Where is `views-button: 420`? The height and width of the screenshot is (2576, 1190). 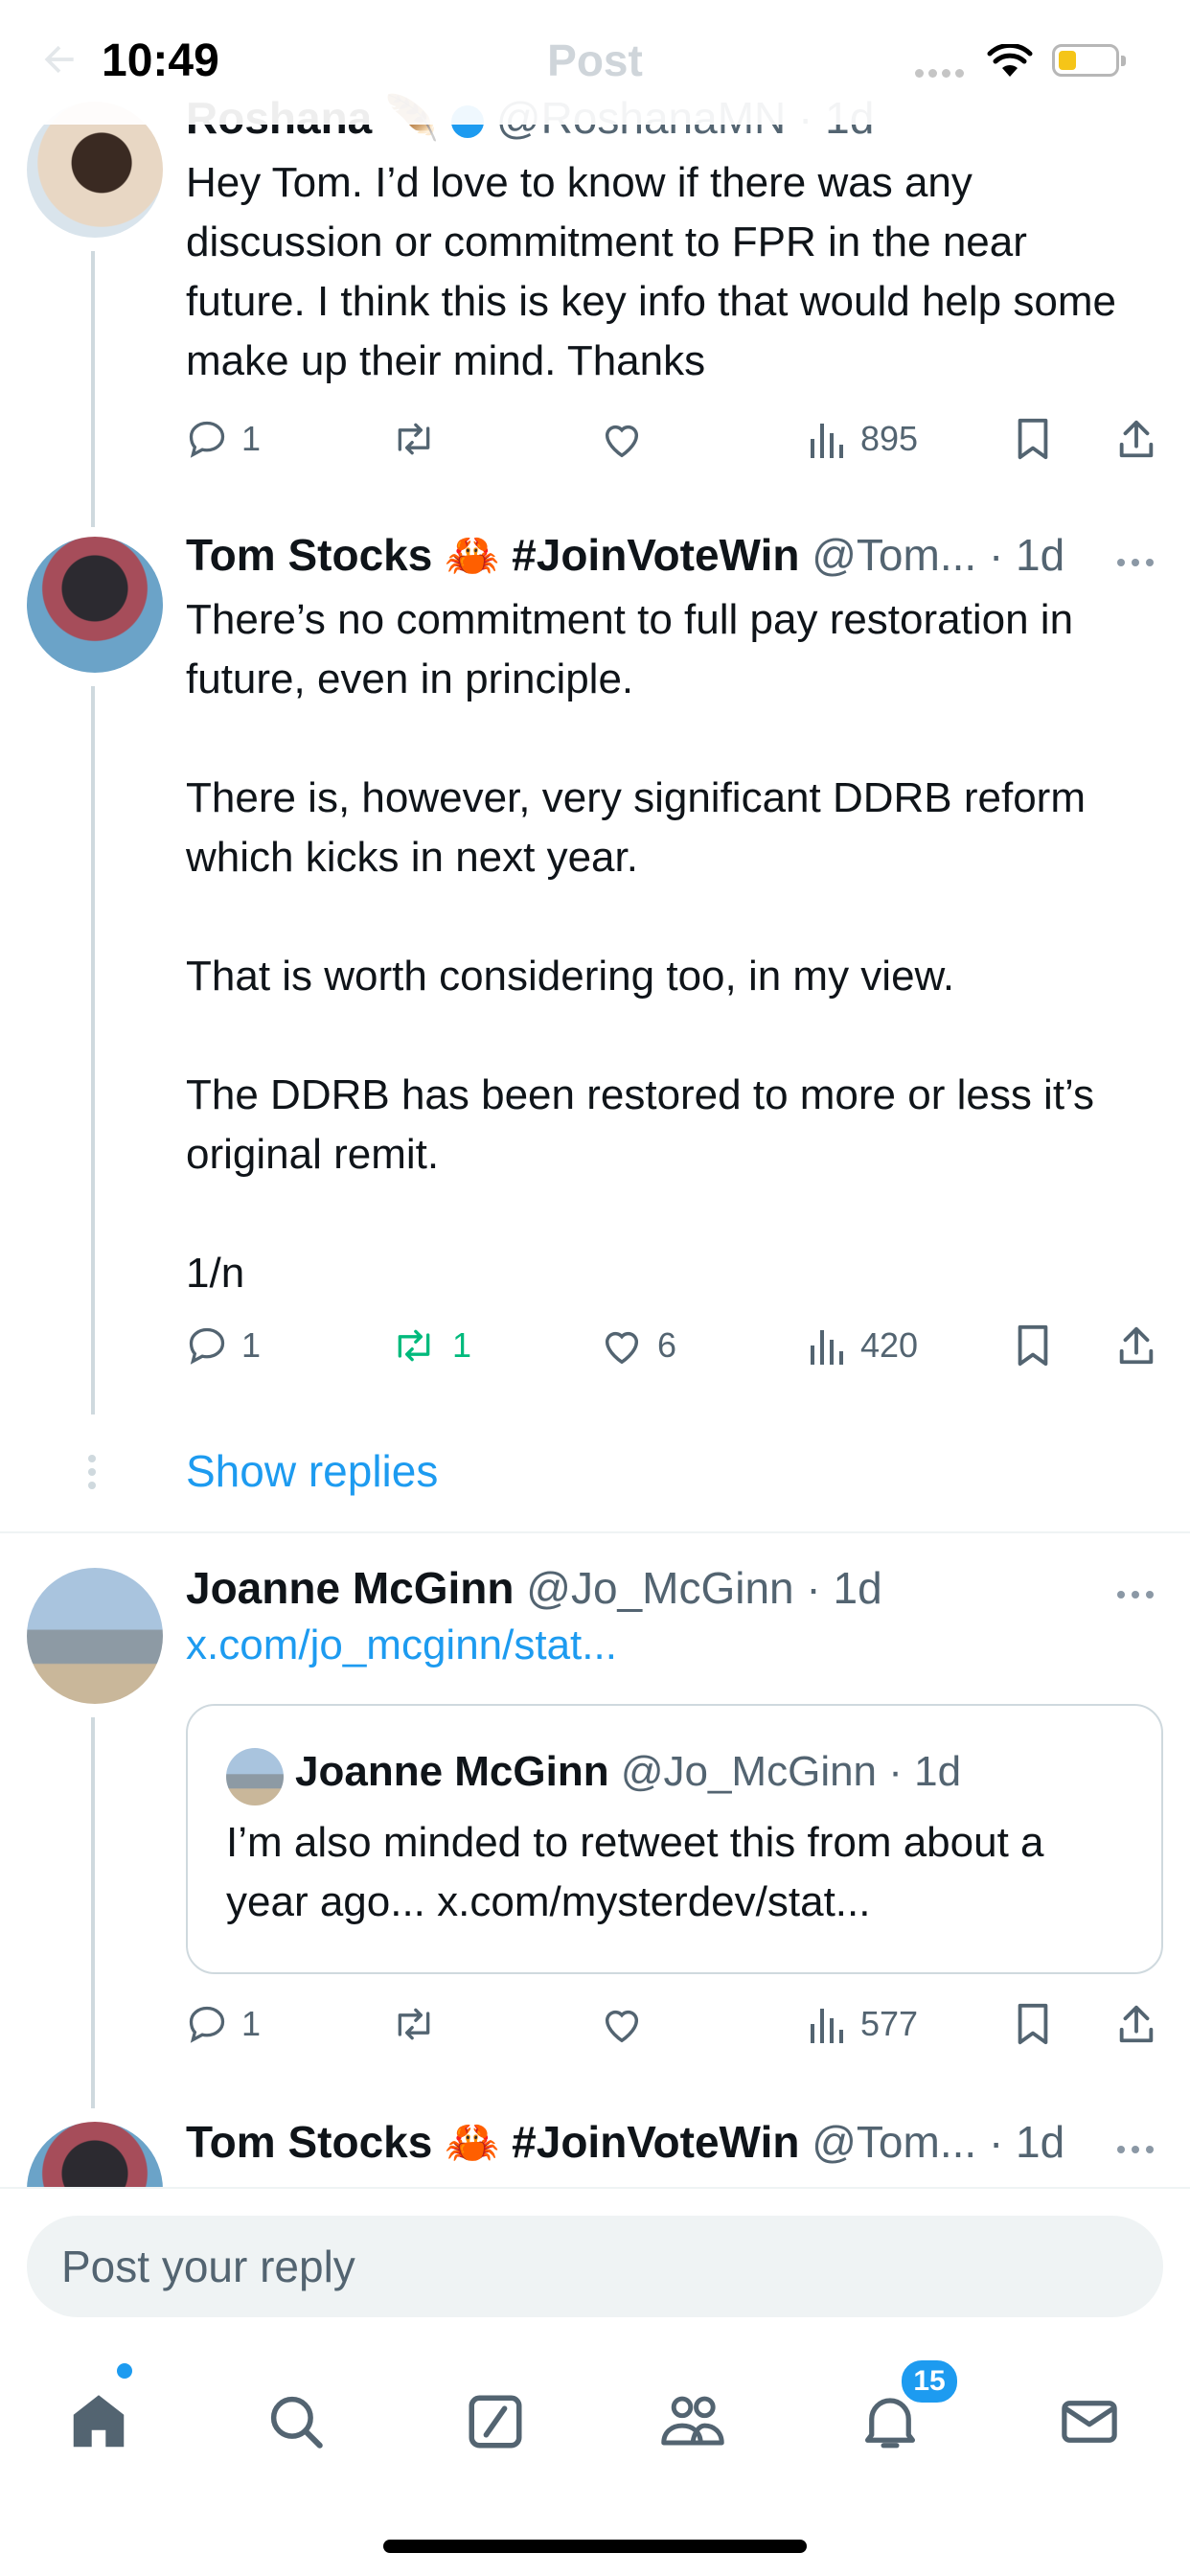
views-button: 420 is located at coordinates (864, 1345).